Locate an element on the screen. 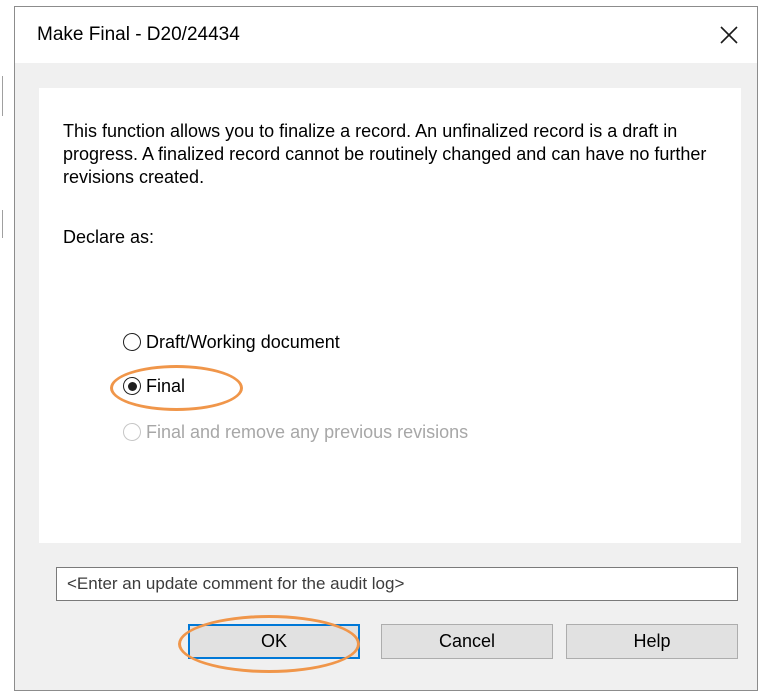 This screenshot has height=691, width=765. close-button is located at coordinates (729, 35).